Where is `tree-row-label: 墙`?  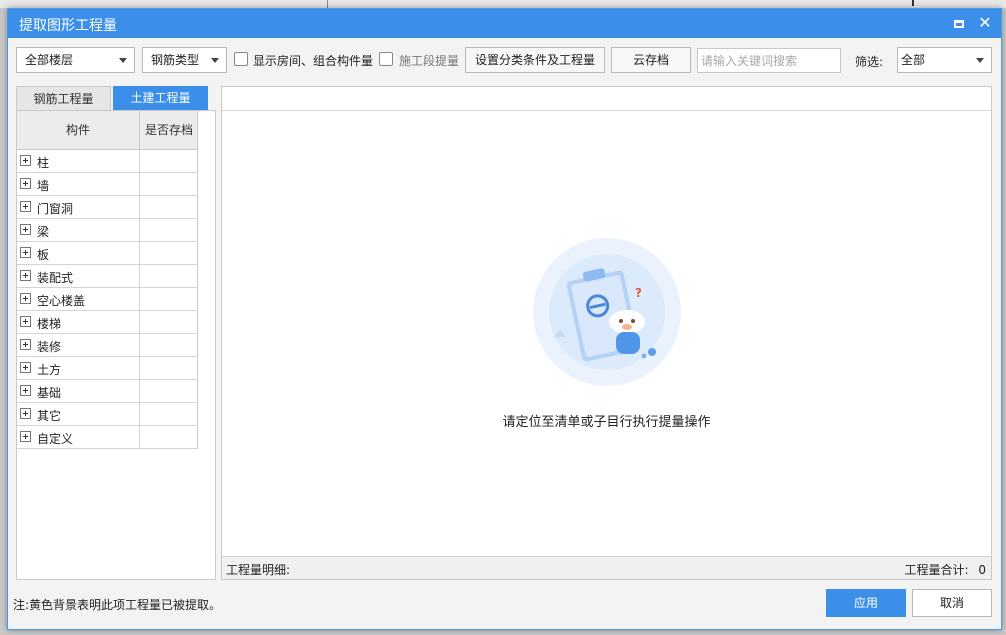 tree-row-label: 墙 is located at coordinates (43, 186).